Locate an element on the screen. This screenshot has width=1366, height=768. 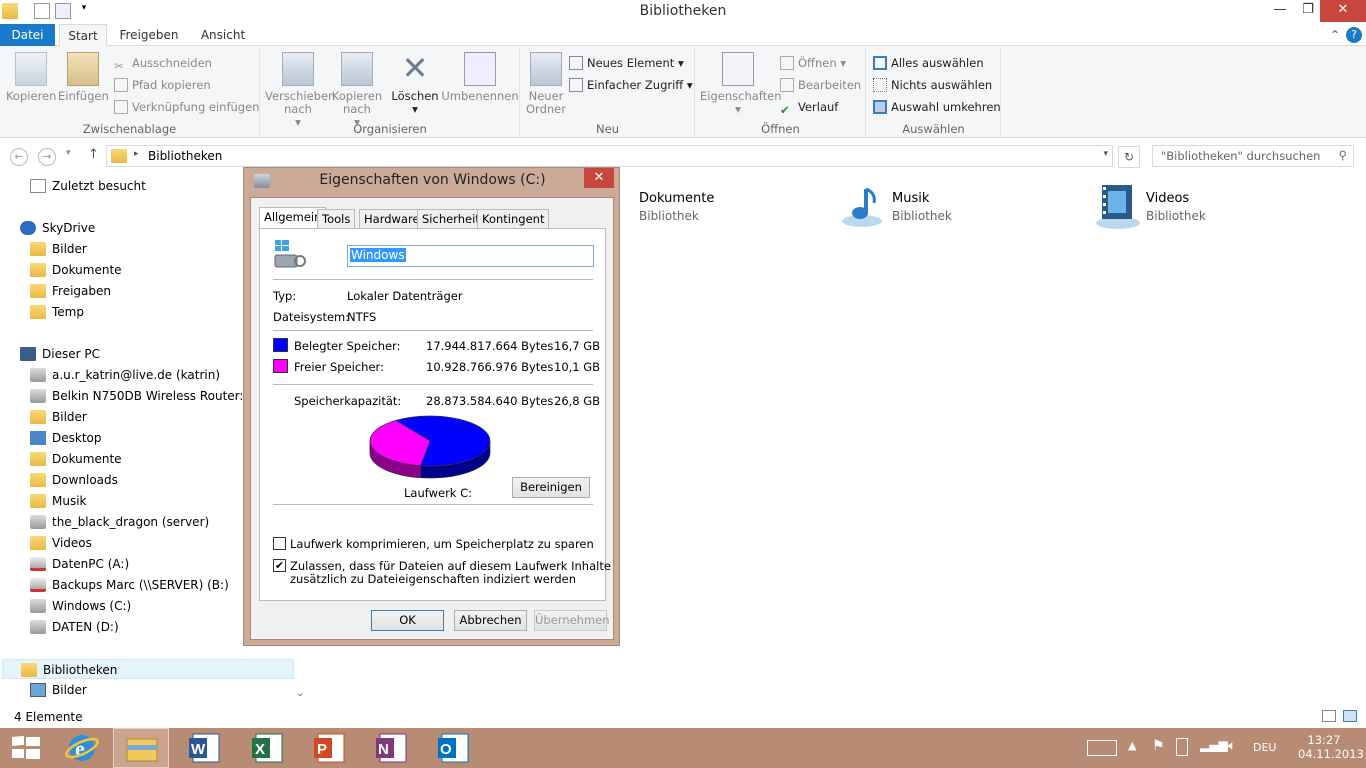
up-button: ↑ is located at coordinates (93, 154).